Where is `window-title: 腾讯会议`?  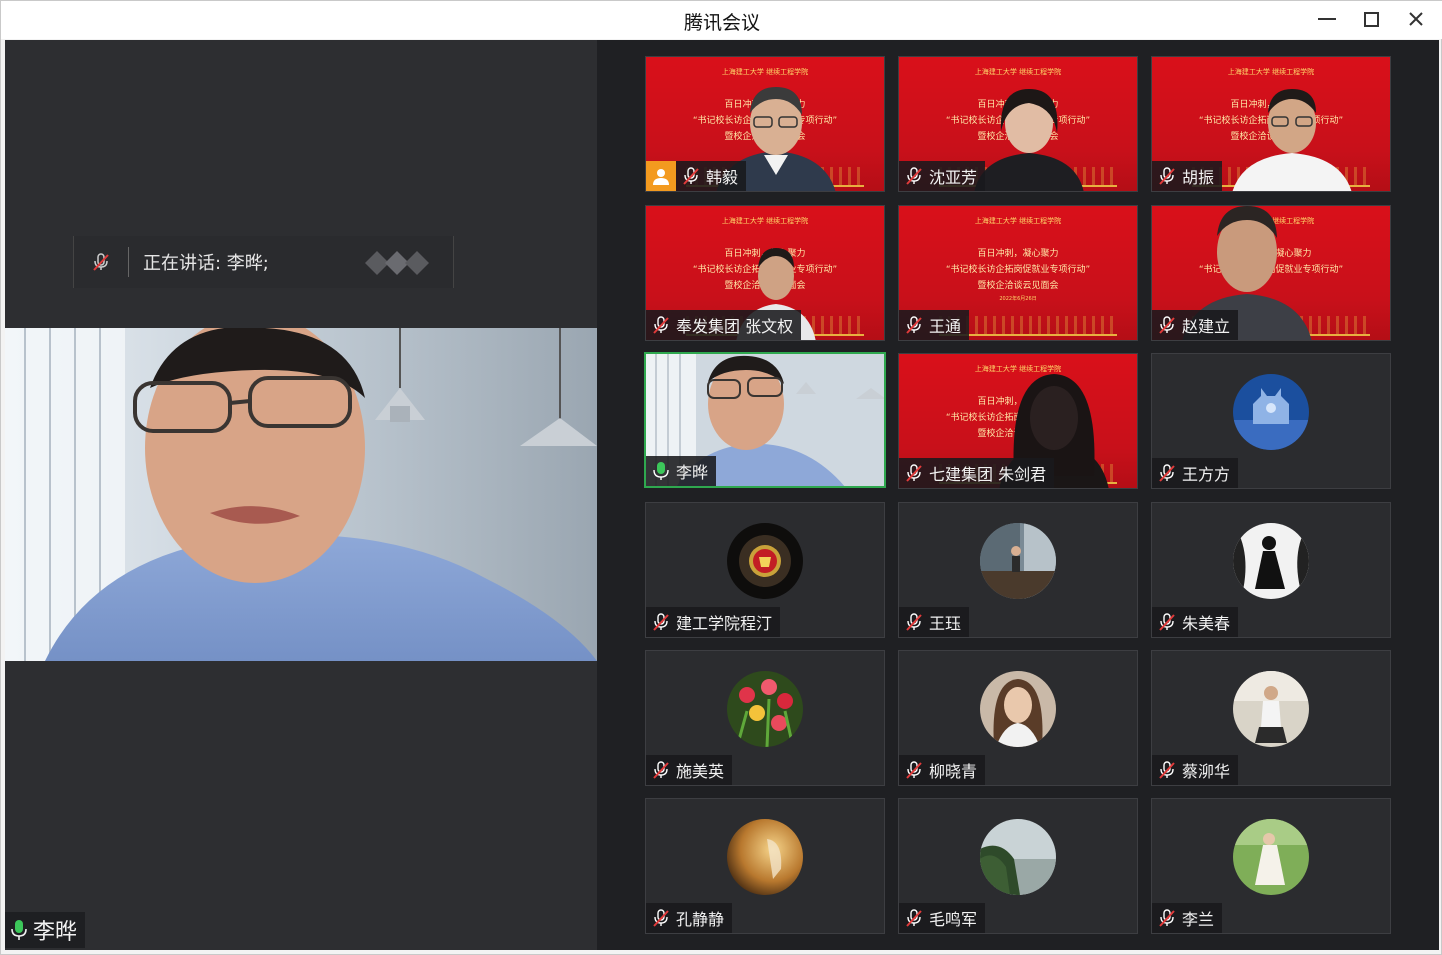 window-title: 腾讯会议 is located at coordinates (721, 23).